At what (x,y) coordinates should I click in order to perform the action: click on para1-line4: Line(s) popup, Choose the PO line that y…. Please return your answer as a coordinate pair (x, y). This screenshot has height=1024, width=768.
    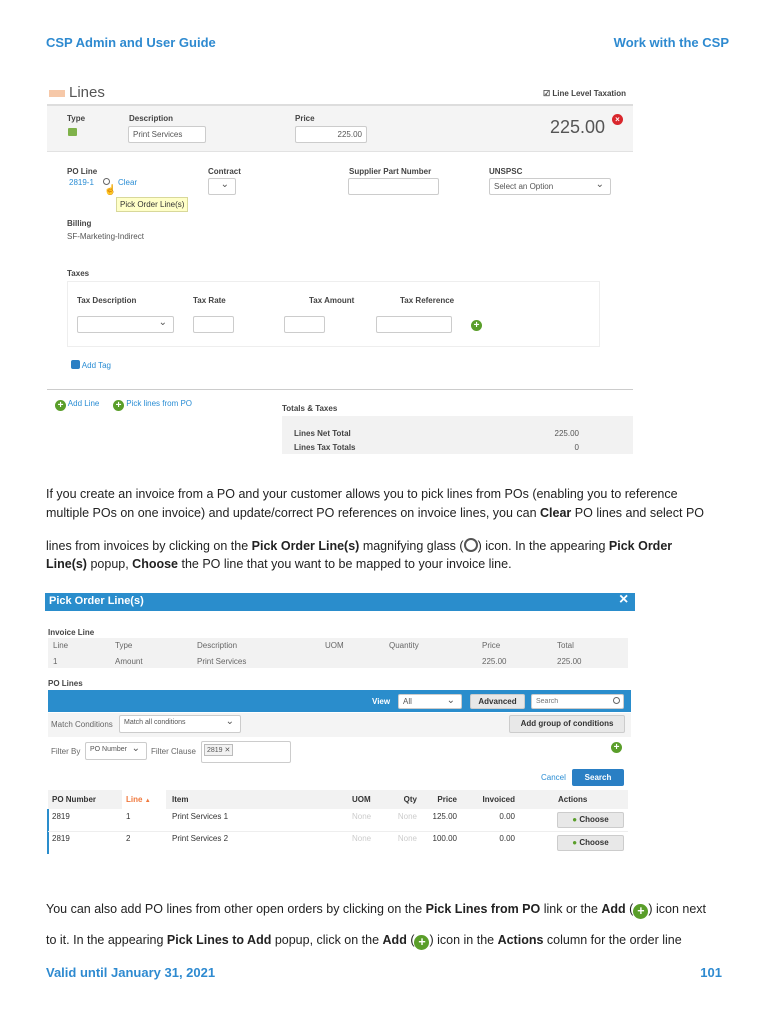
    Looking at the image, I should click on (279, 564).